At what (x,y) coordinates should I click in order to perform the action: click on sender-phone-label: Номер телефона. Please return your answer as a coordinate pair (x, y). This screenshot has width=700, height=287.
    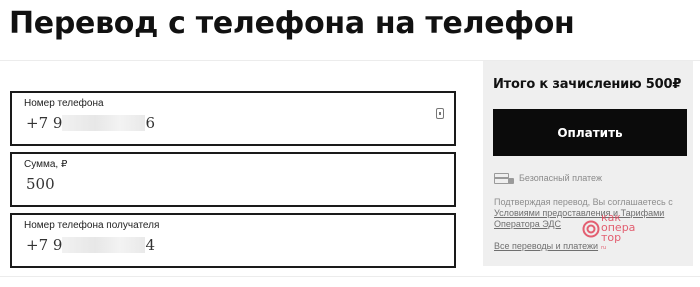
    Looking at the image, I should click on (64, 103).